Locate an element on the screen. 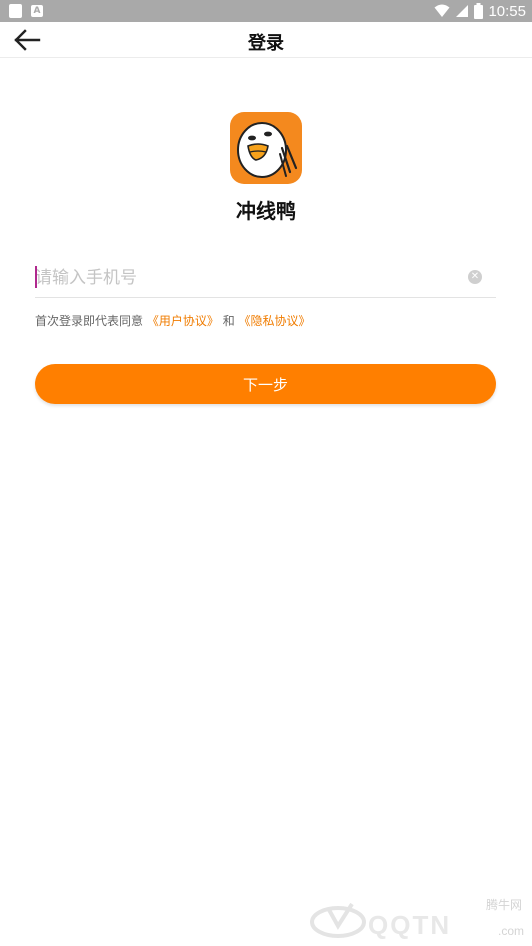  watermark-chinese: 腾牛网 is located at coordinates (503, 905).